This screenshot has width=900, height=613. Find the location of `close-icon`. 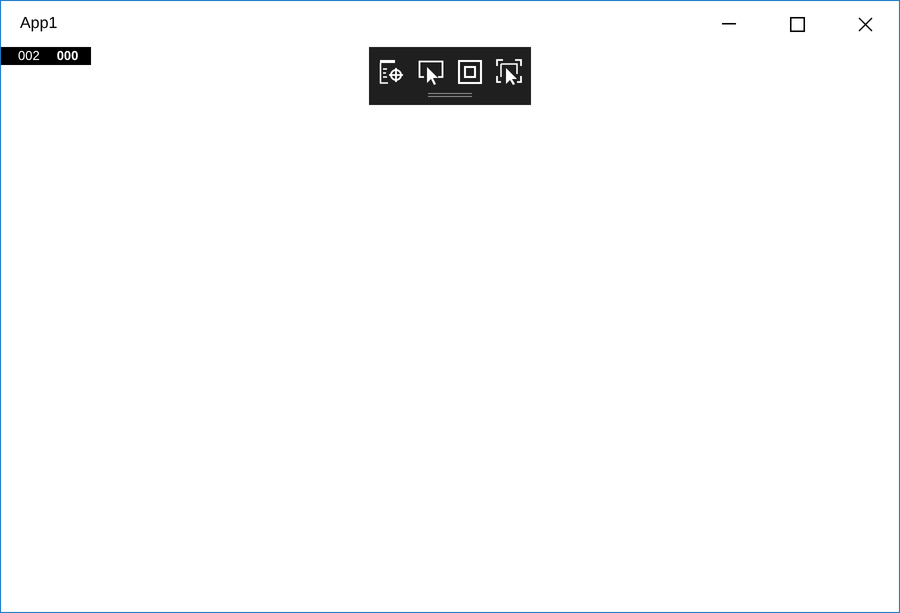

close-icon is located at coordinates (865, 24).